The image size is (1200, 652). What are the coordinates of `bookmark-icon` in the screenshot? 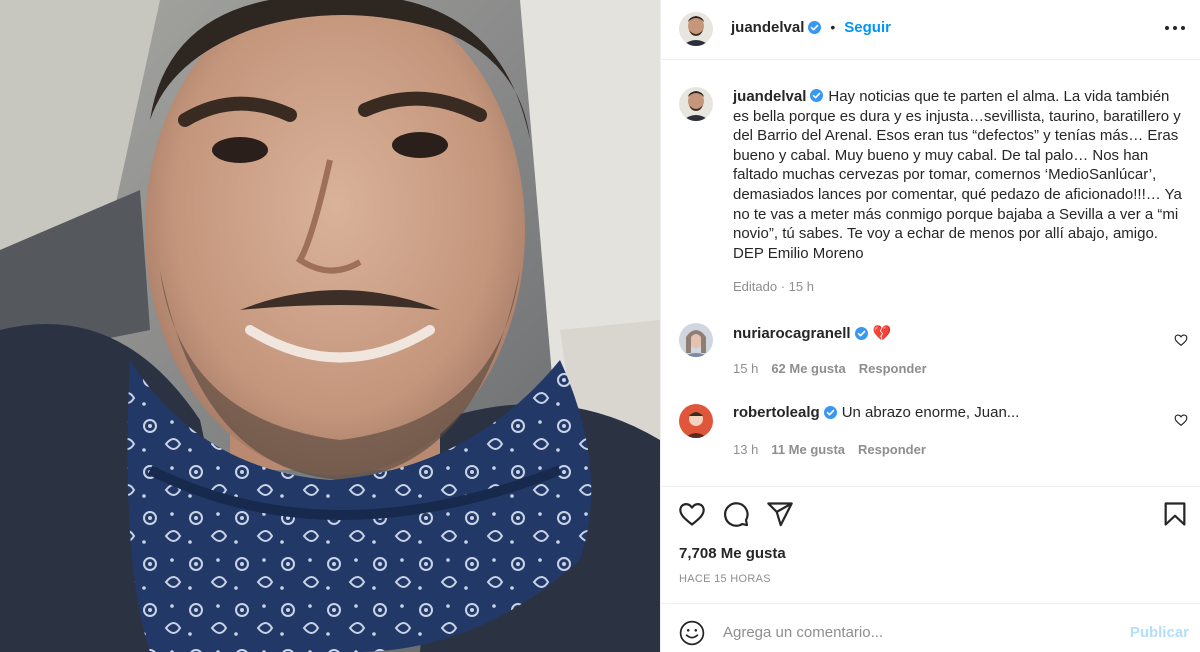 It's located at (1175, 514).